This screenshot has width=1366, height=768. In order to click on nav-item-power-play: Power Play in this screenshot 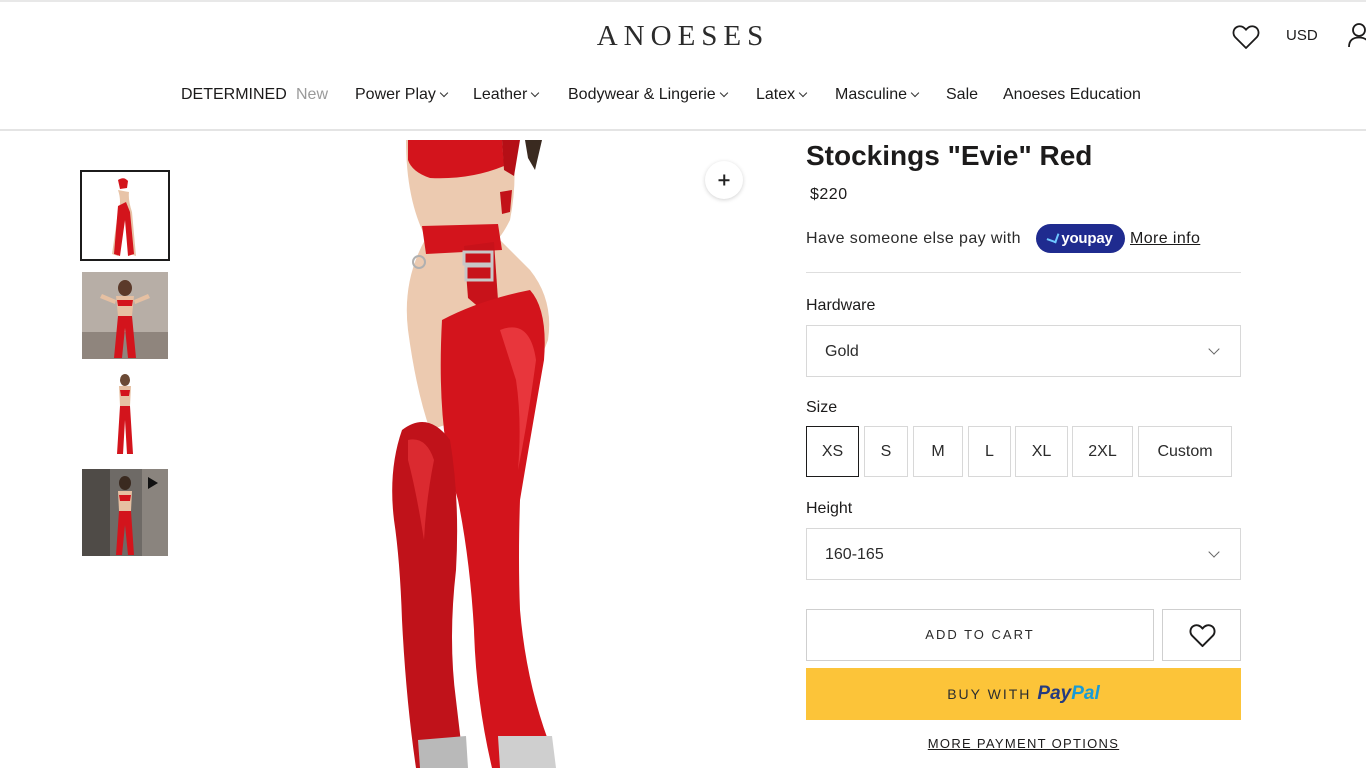, I will do `click(402, 95)`.